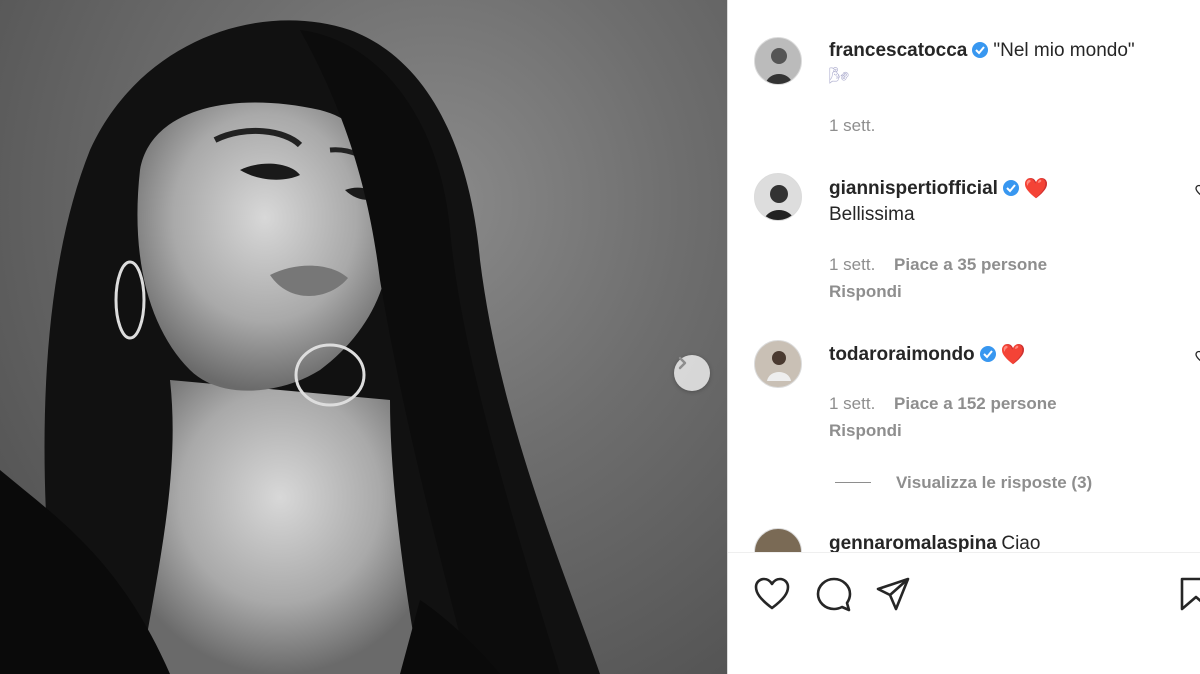  I want to click on bookmark-icon, so click(1190, 594).